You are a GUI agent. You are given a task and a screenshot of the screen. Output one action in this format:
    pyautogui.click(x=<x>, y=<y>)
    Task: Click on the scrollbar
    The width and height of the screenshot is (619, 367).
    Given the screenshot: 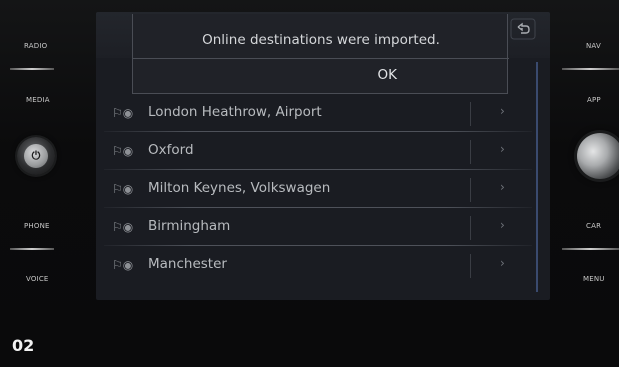 What is the action you would take?
    pyautogui.click(x=537, y=177)
    